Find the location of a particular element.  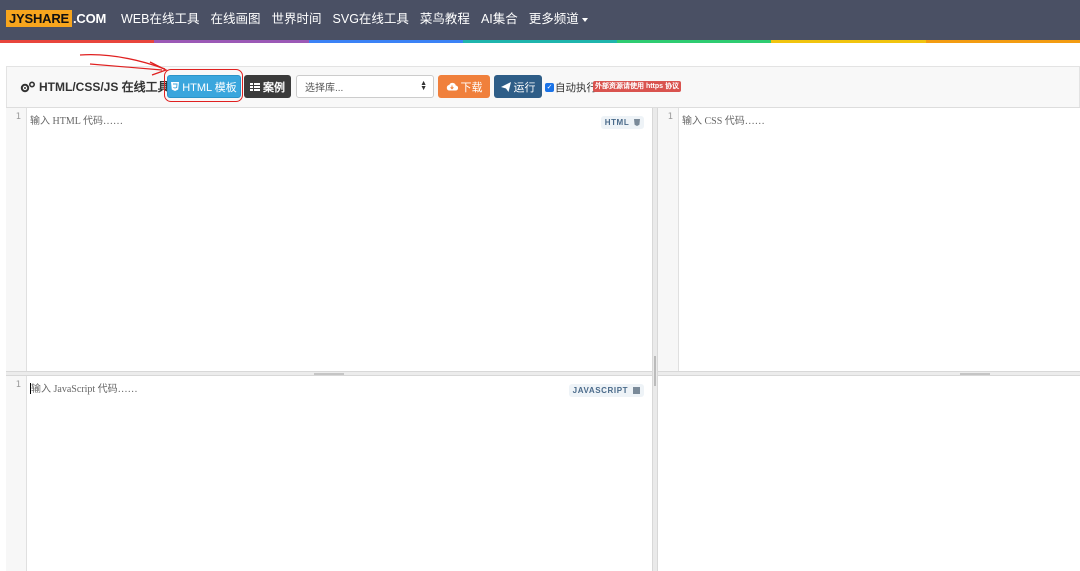

run-button: 运行 is located at coordinates (518, 86).